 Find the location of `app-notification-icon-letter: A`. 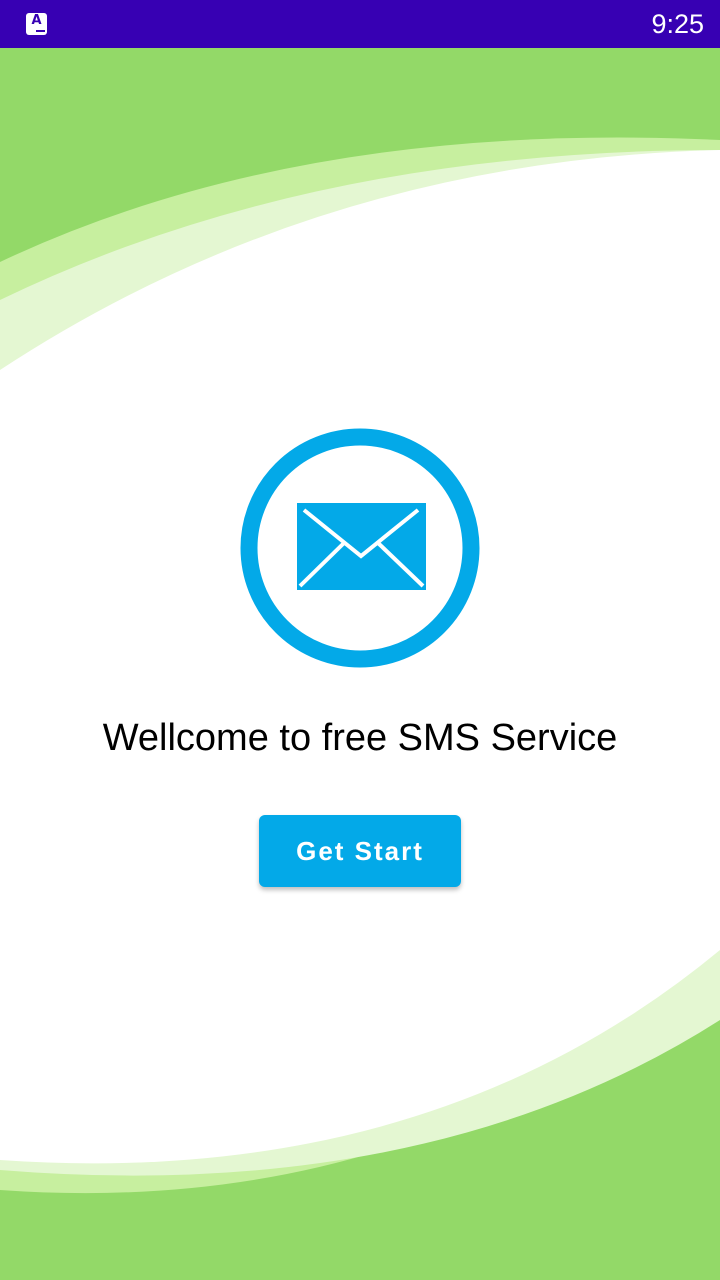

app-notification-icon-letter: A is located at coordinates (36, 20).